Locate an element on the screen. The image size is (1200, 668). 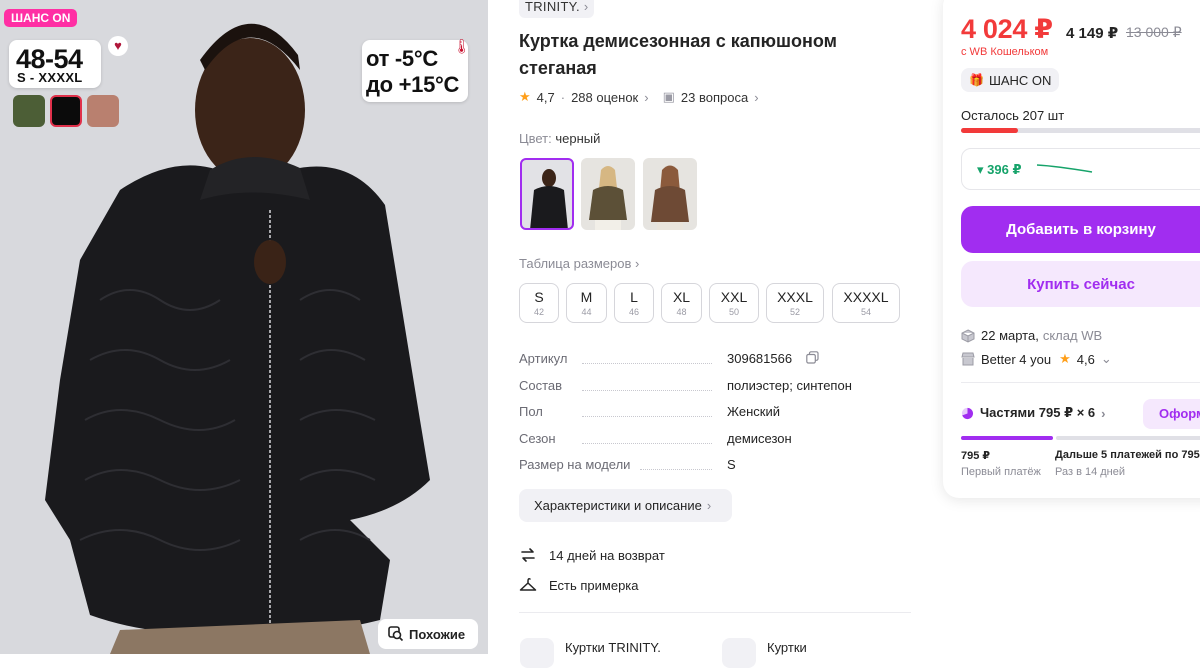
rating-row: ★ 4,7 · 288 оценок › ▣ 23 вопроса › is located at coordinates (639, 97).